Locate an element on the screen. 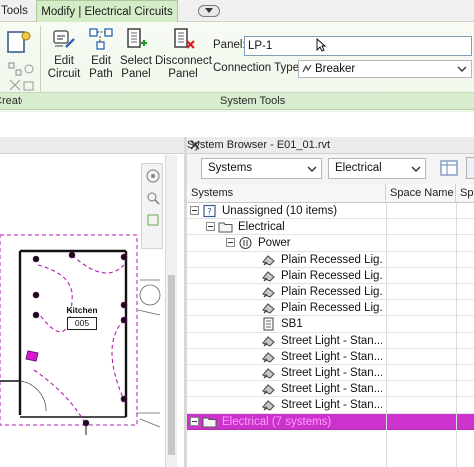  tree-row: SB1 is located at coordinates (330, 324).